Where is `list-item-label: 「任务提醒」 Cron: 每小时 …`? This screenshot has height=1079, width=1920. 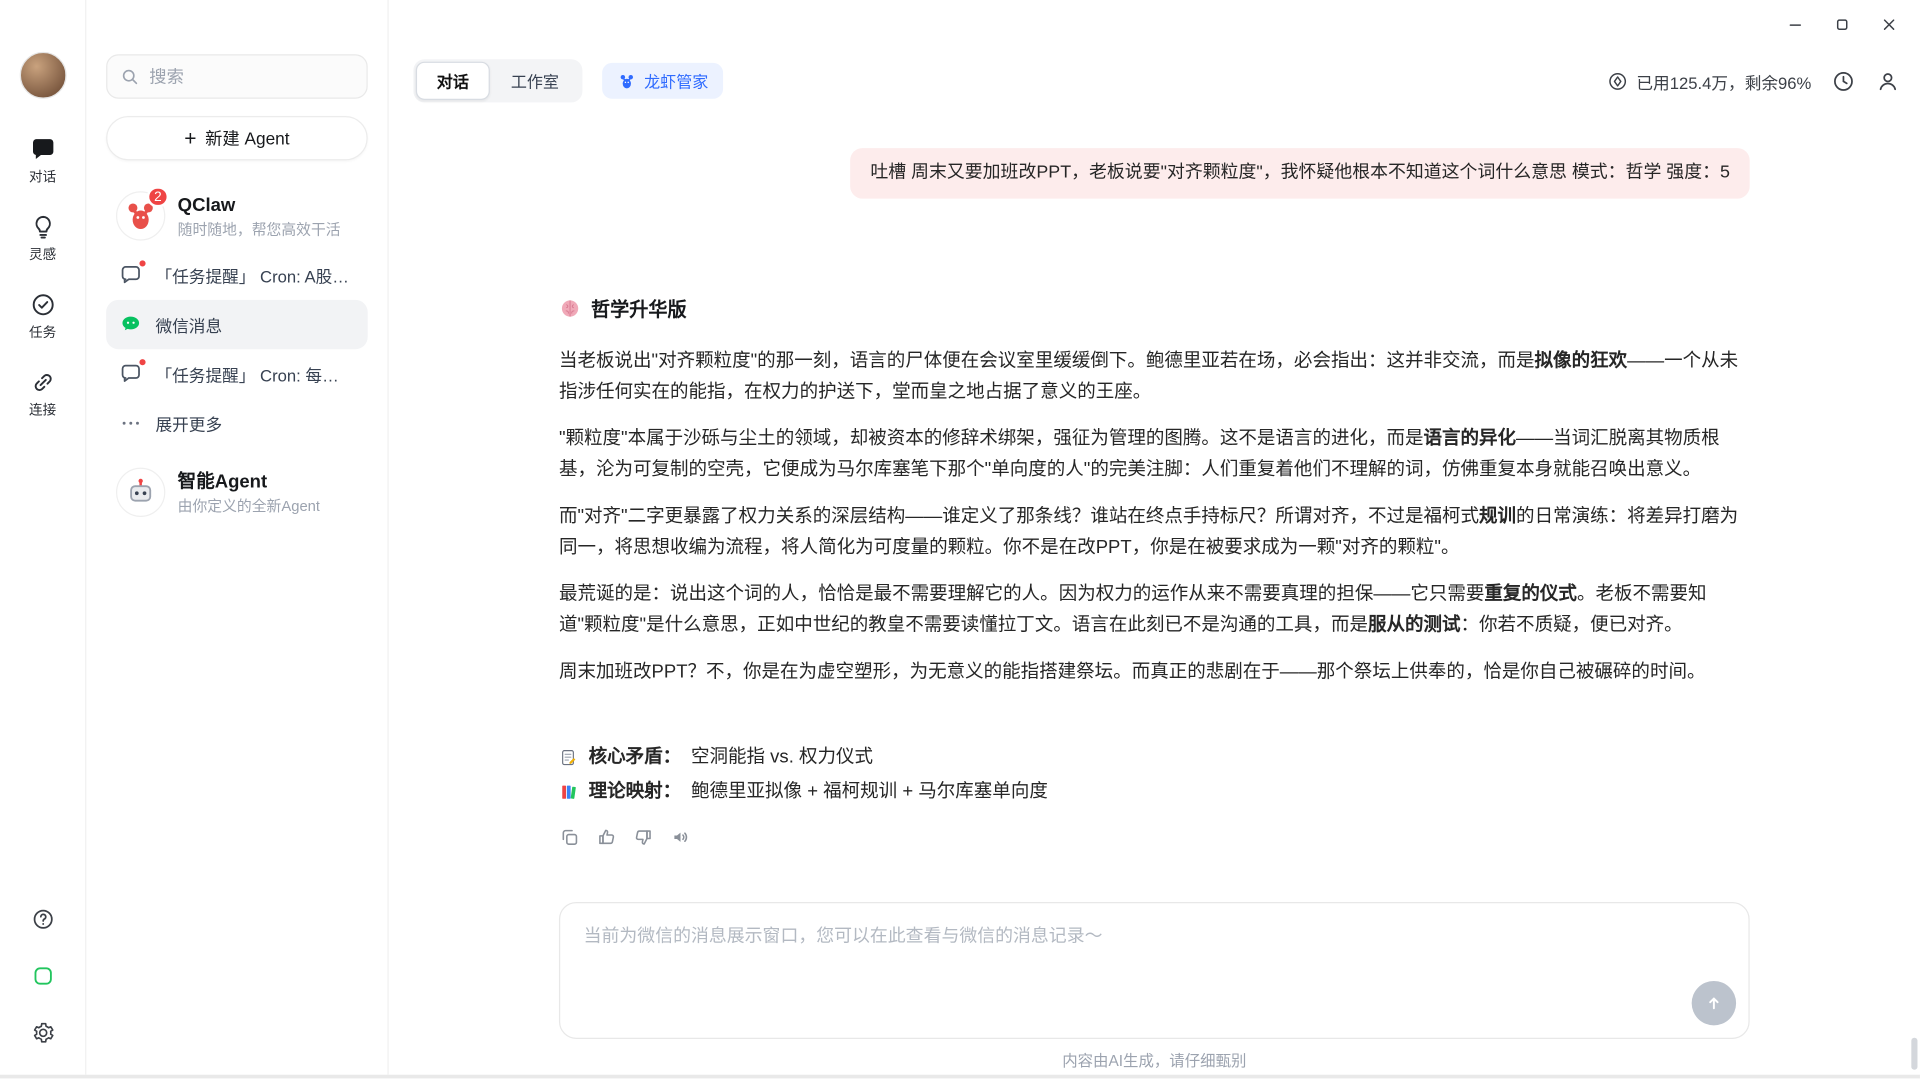
list-item-label: 「任务提醒」 Cron: 每小时 … is located at coordinates (255, 375).